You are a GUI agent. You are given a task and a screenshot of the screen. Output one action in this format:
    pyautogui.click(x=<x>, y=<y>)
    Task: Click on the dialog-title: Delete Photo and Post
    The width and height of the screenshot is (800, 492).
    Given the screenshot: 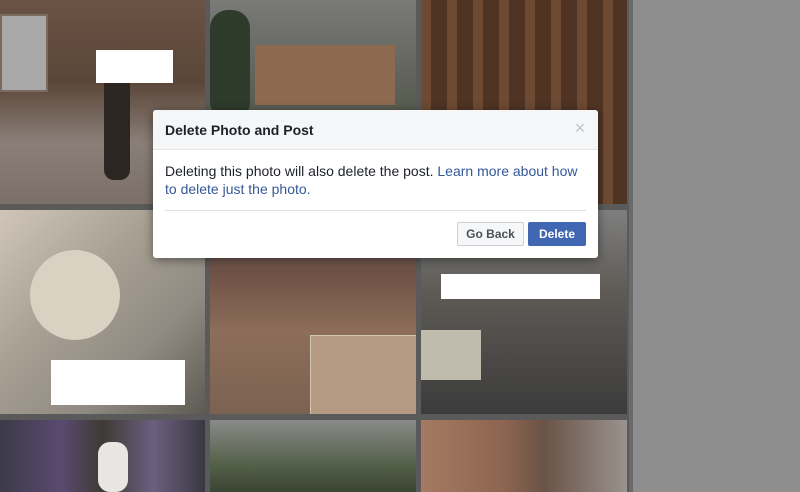 What is the action you would take?
    pyautogui.click(x=239, y=130)
    